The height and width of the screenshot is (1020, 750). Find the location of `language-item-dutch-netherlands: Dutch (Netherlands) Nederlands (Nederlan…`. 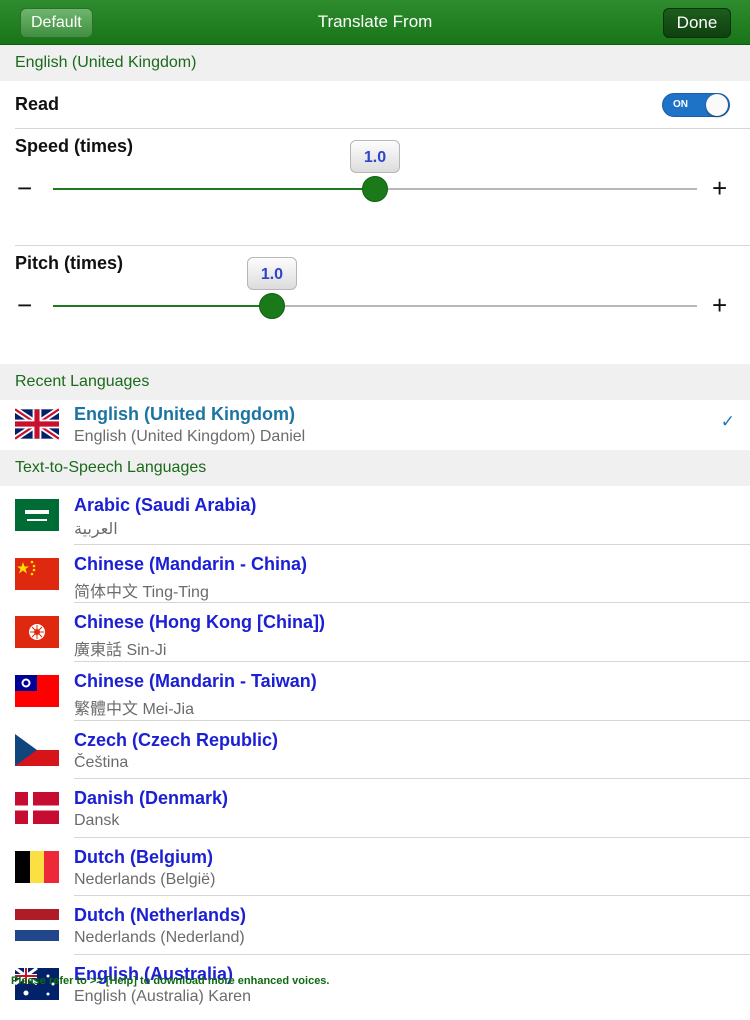

language-item-dutch-netherlands: Dutch (Netherlands) Nederlands (Nederlan… is located at coordinates (375, 932).